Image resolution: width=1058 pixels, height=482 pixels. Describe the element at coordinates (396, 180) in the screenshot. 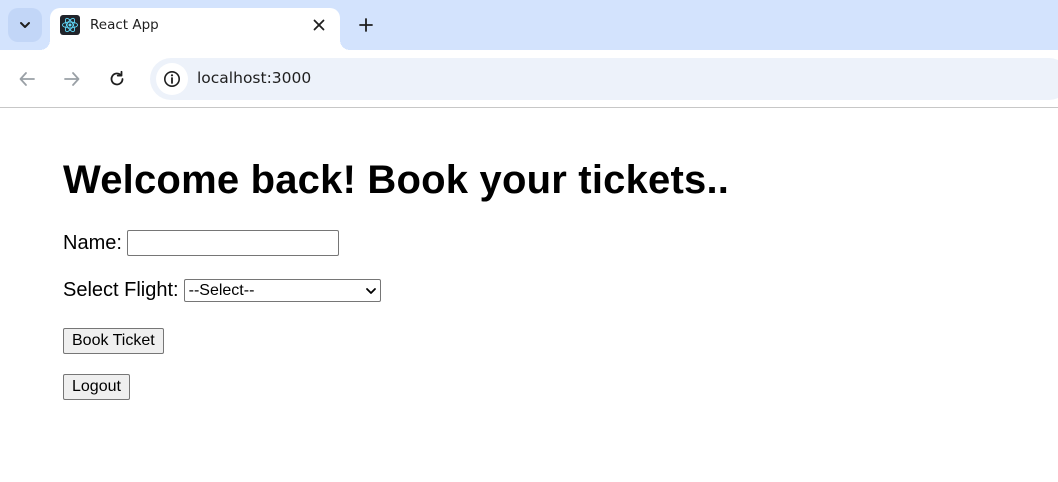

I see `page-title: Welcome back! Book your tickets..` at that location.